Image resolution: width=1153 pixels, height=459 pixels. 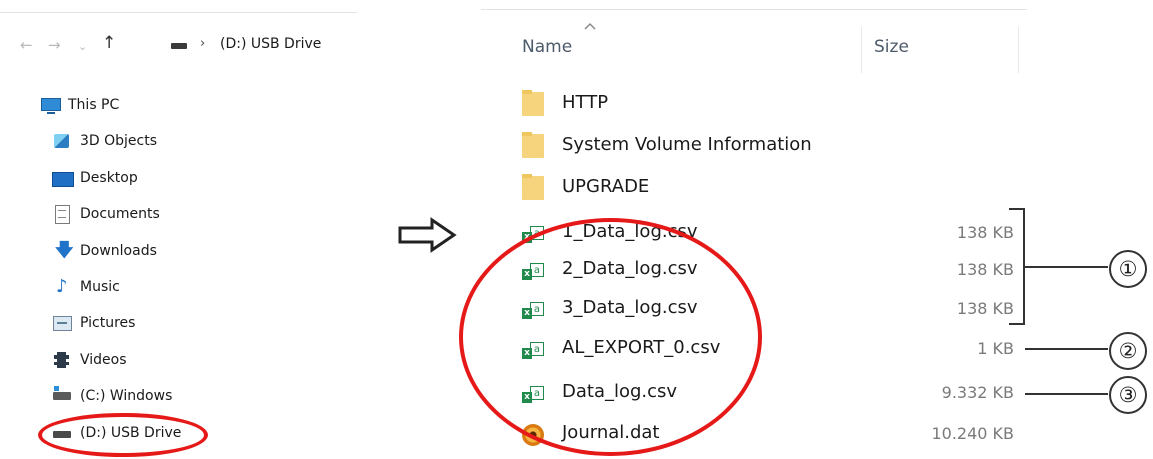 What do you see at coordinates (120, 214) in the screenshot?
I see `nav-item-label: Documents` at bounding box center [120, 214].